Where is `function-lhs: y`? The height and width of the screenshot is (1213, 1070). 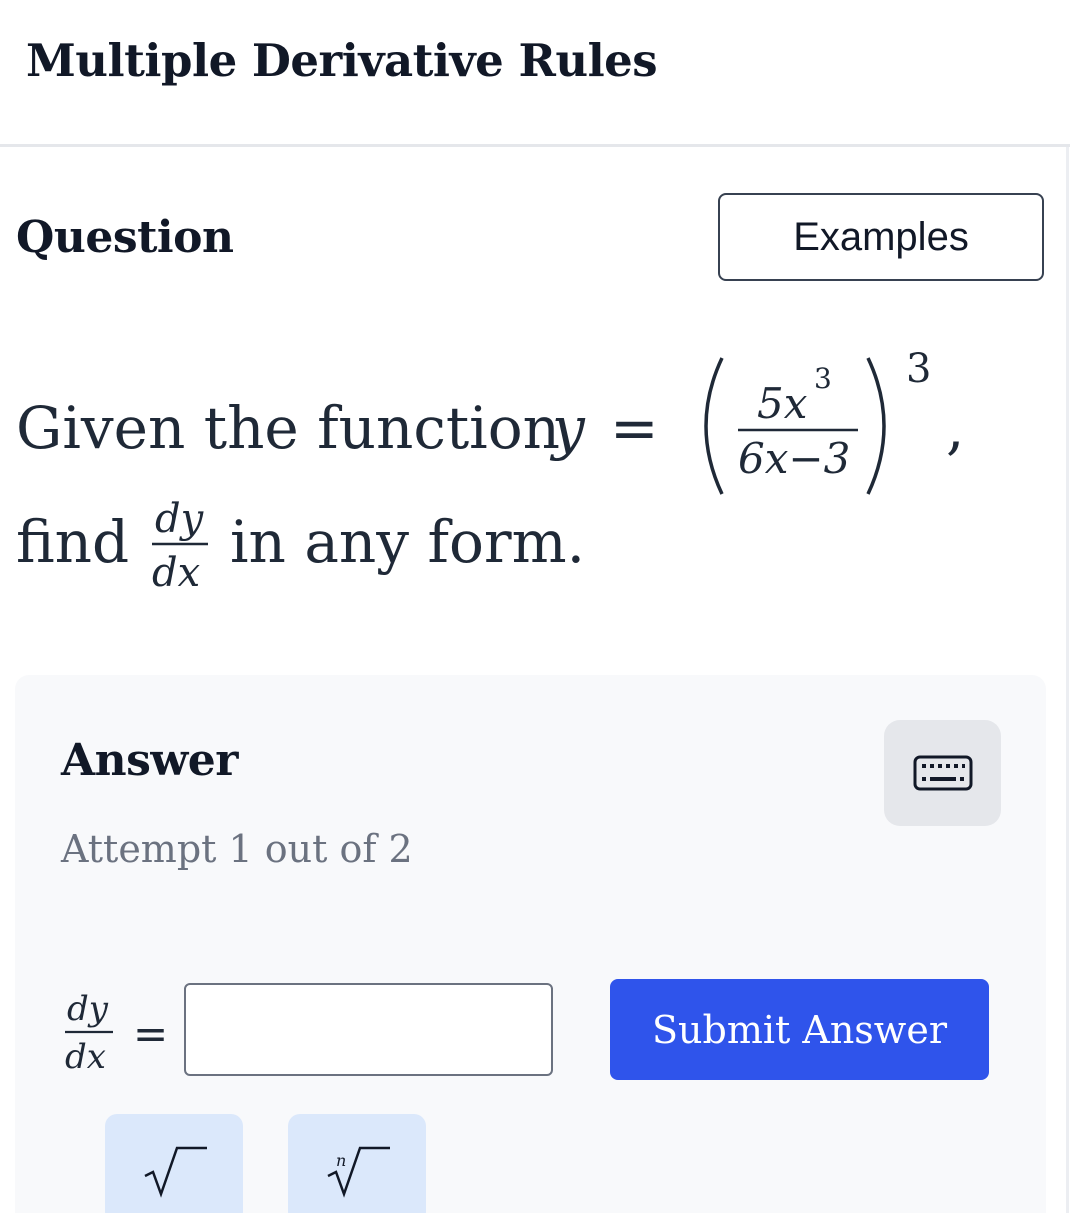 function-lhs: y is located at coordinates (567, 428).